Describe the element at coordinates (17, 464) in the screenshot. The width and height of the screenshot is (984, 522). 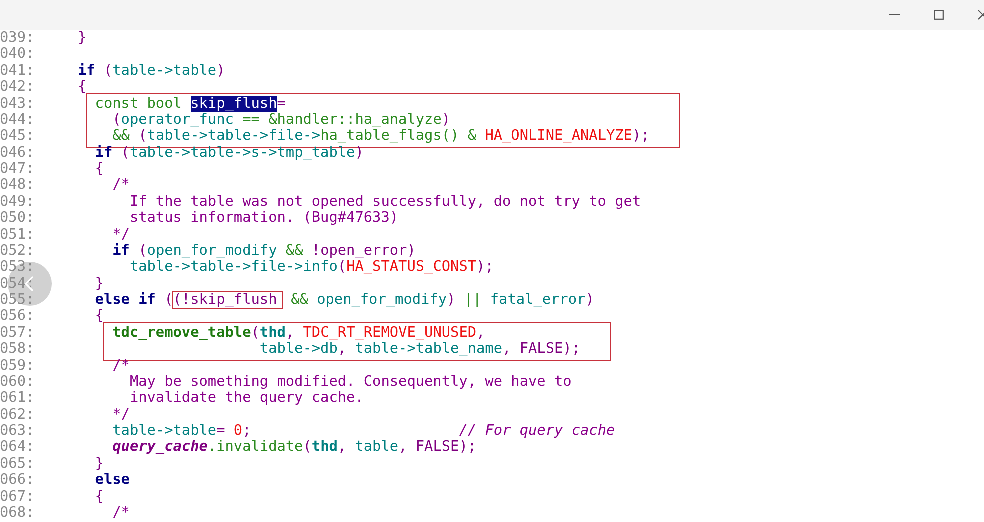
I see `line-number: 065:` at that location.